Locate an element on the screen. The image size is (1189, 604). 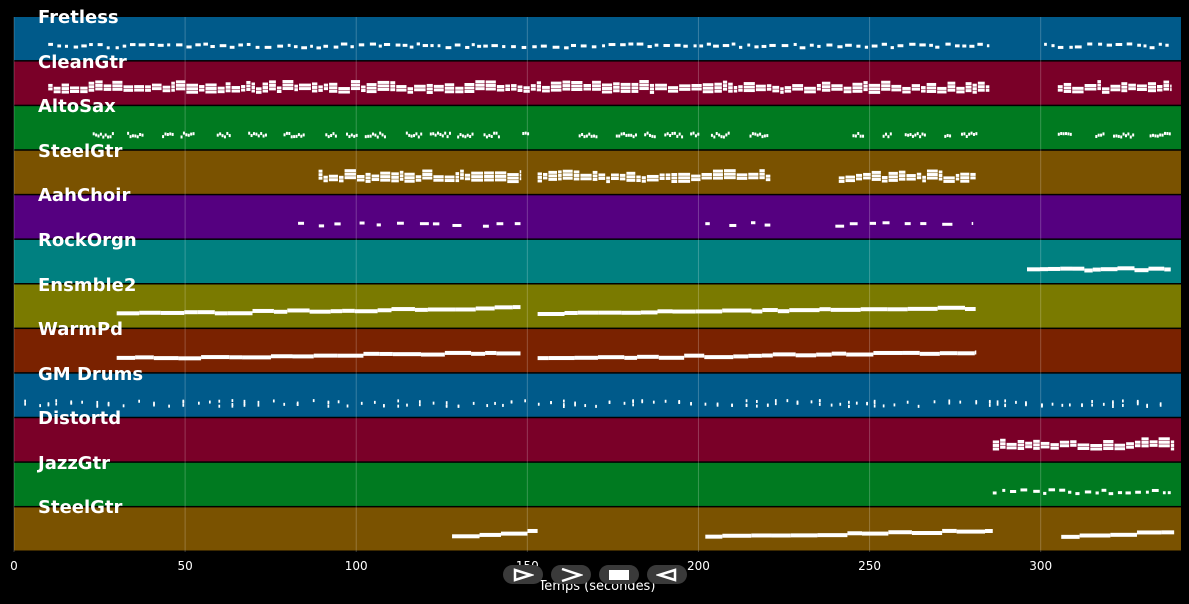
x-tick-label: 0 is located at coordinates (14, 566).